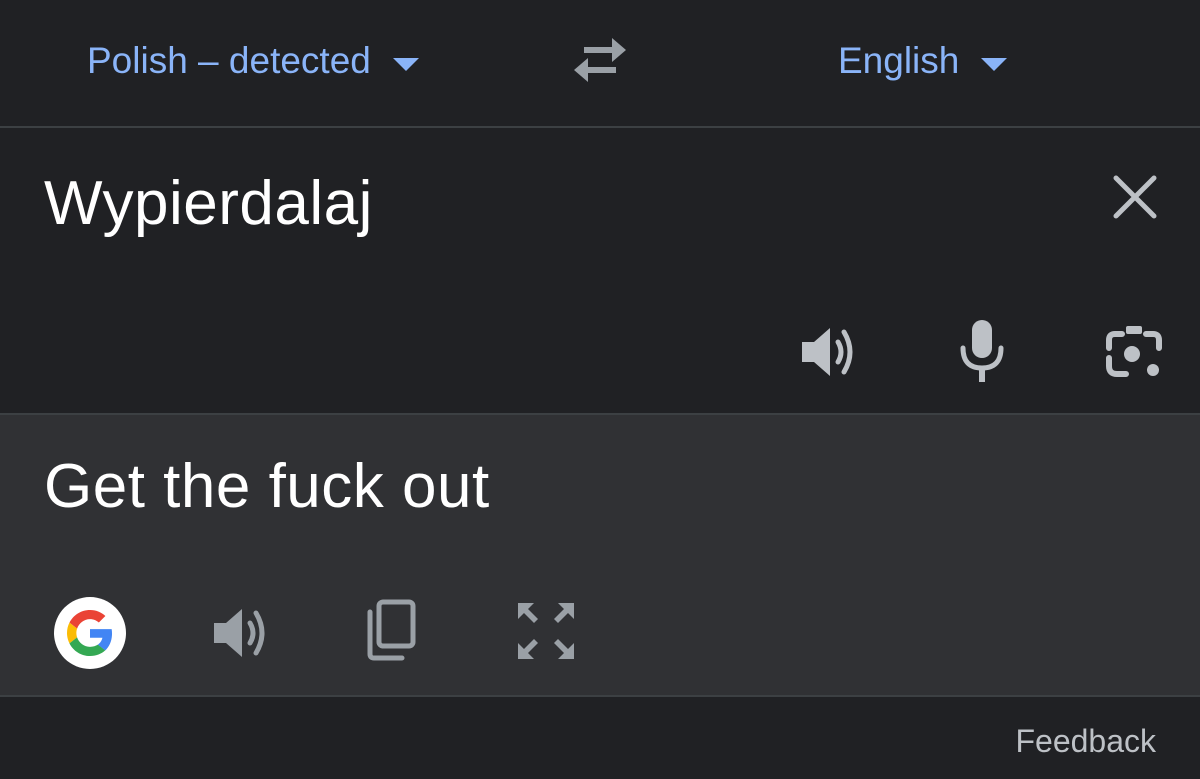 This screenshot has width=1200, height=779. Describe the element at coordinates (1135, 197) in the screenshot. I see `close-icon` at that location.